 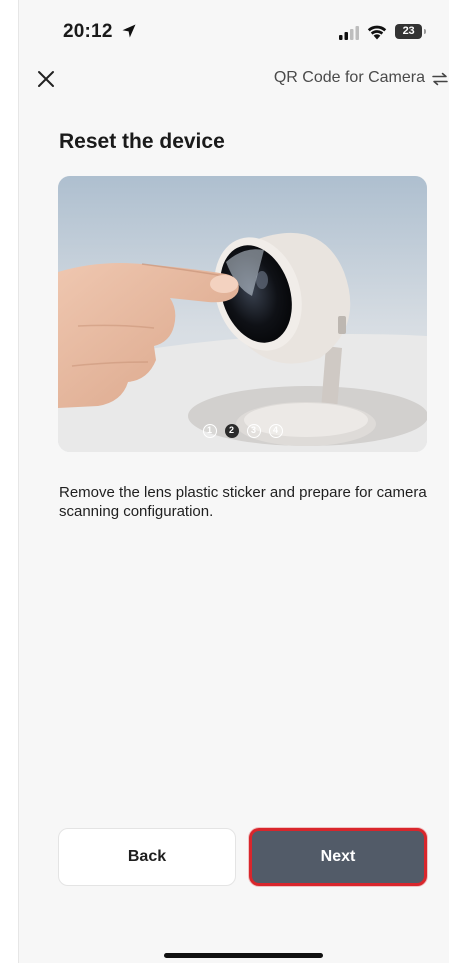 I want to click on location-arrow-icon, so click(x=129, y=31).